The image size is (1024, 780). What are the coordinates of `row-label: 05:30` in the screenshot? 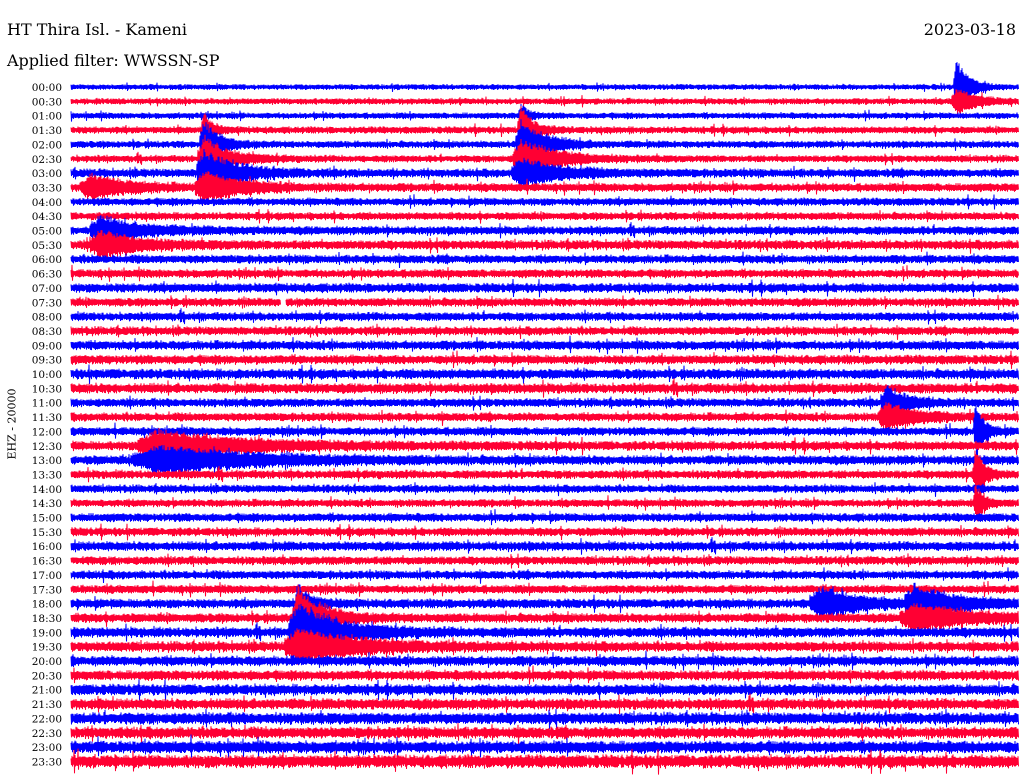 It's located at (47, 246).